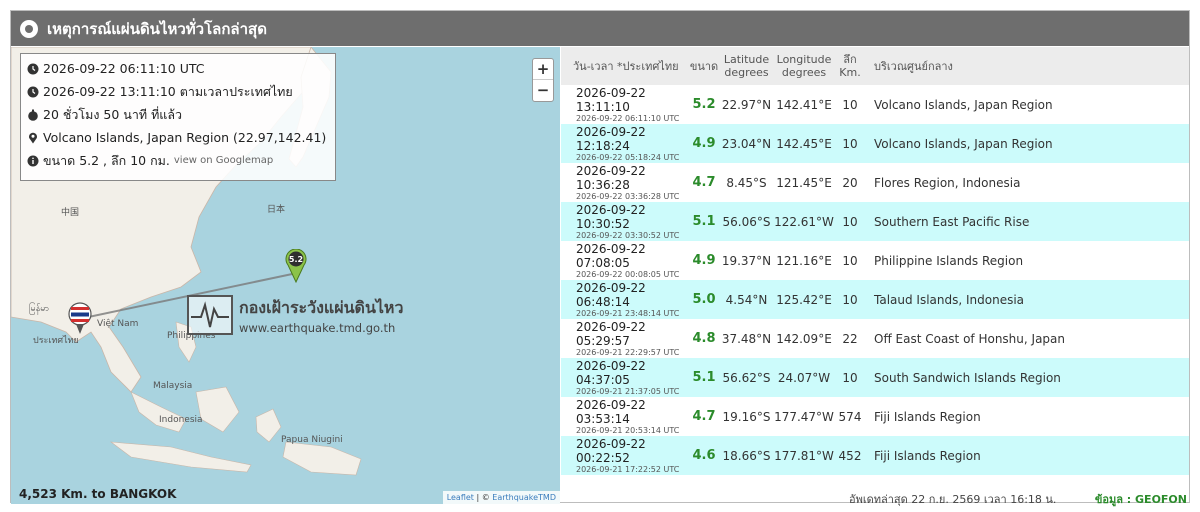 This screenshot has height=512, width=1200. Describe the element at coordinates (33, 160) in the screenshot. I see `info-icon` at that location.